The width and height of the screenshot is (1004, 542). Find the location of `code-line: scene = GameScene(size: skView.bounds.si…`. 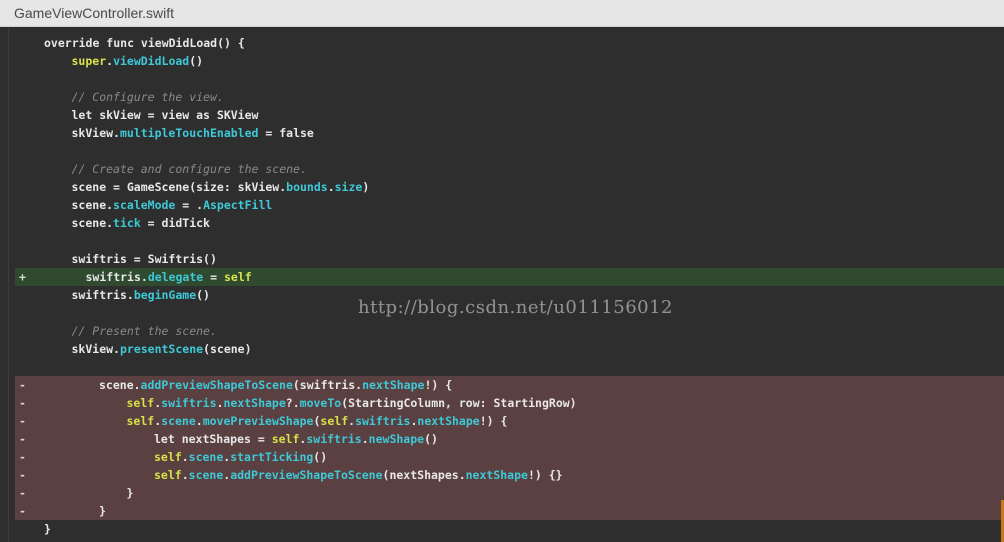

code-line: scene = GameScene(size: skView.bounds.si… is located at coordinates (509, 187).